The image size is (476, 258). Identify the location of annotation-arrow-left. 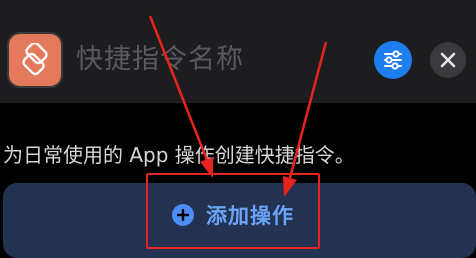
(180, 96).